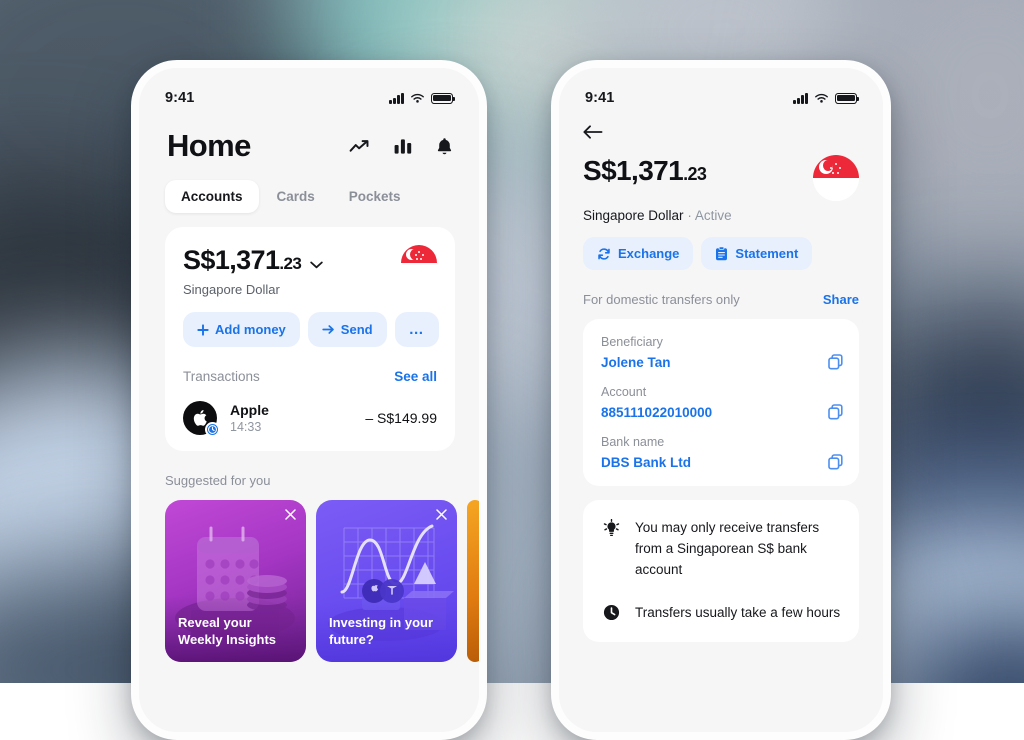 The image size is (1024, 740). What do you see at coordinates (722, 462) in the screenshot?
I see `field-row: DBS Bank Ltd` at bounding box center [722, 462].